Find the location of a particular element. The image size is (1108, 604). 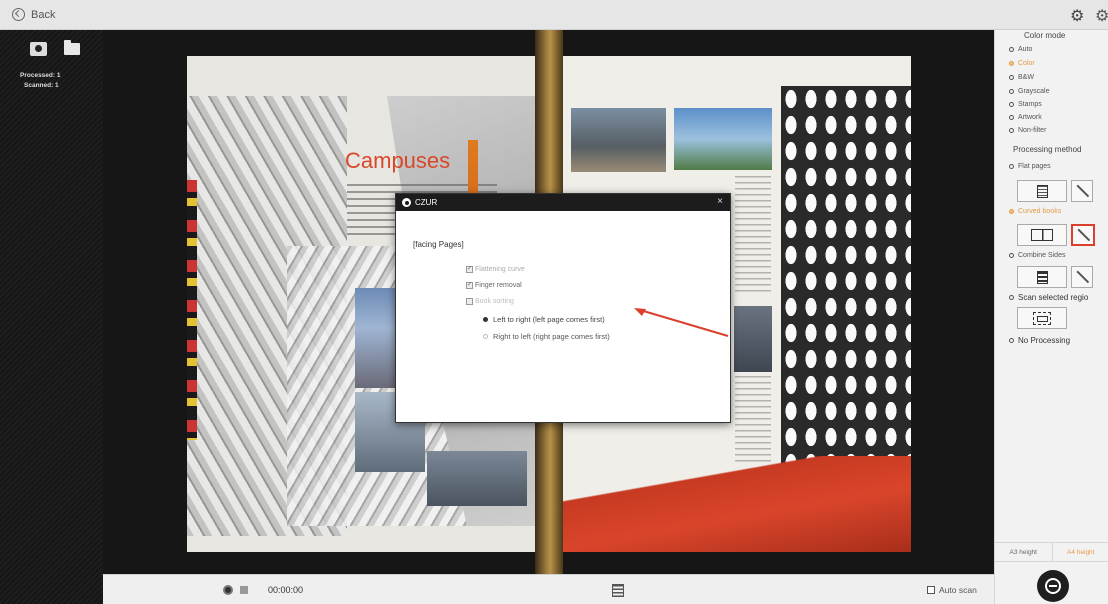

combine-pages-icon is located at coordinates (1042, 277).